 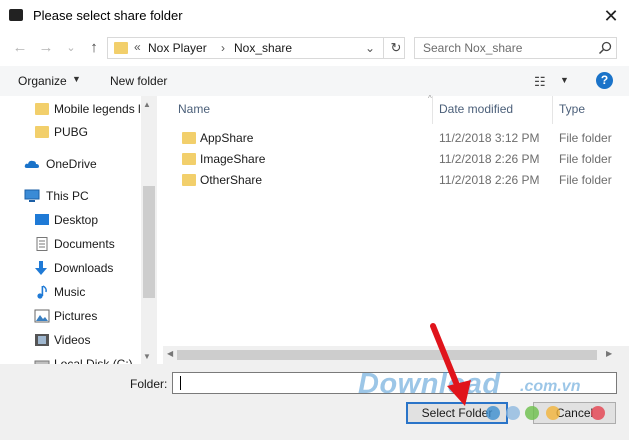 What do you see at coordinates (314, 81) in the screenshot?
I see `command-bar: Organize ▼ New folder ☷ ▼ ?` at bounding box center [314, 81].